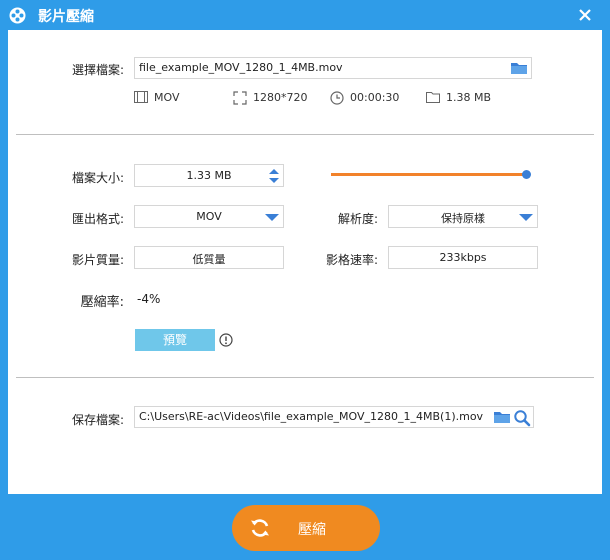 Image resolution: width=610 pixels, height=560 pixels. What do you see at coordinates (305, 377) in the screenshot?
I see `divider-bottom` at bounding box center [305, 377].